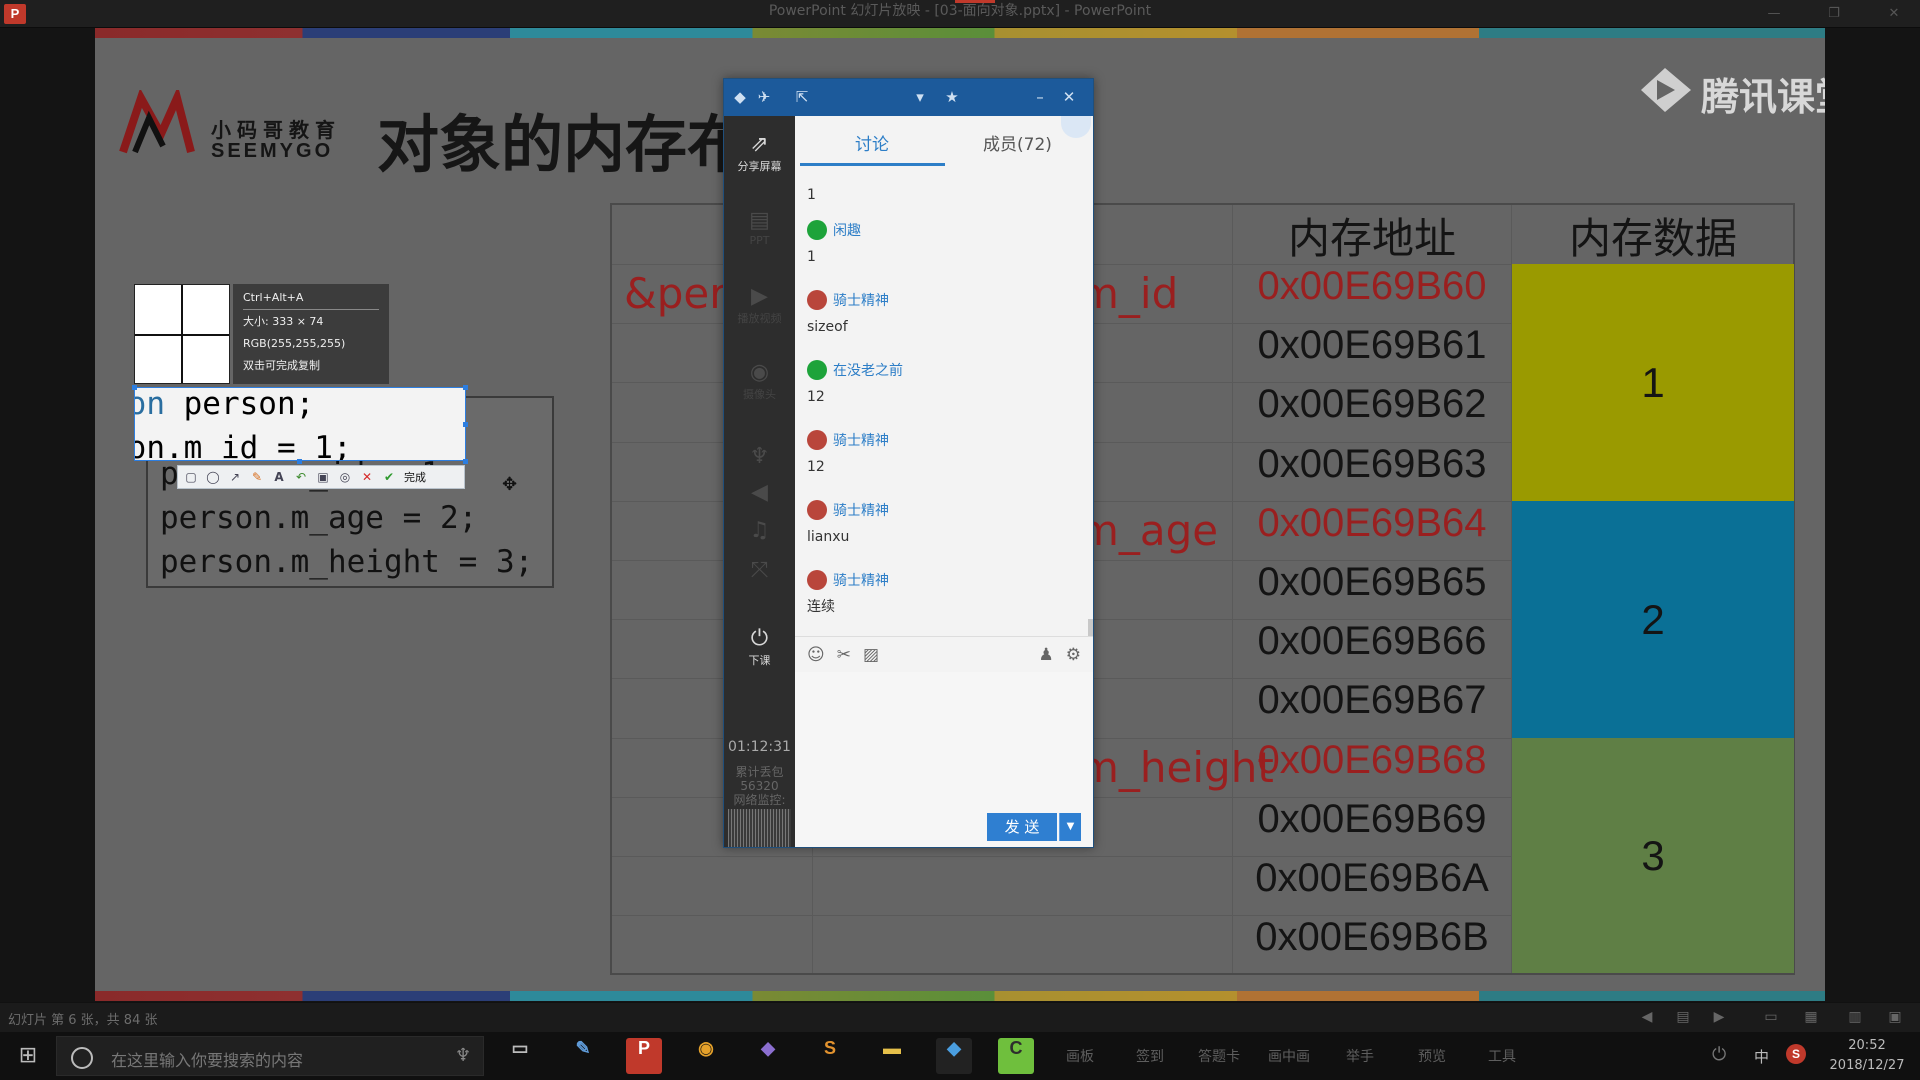 The image size is (1920, 1080). Describe the element at coordinates (1150, 1056) in the screenshot. I see `check-in-button: 签到` at that location.